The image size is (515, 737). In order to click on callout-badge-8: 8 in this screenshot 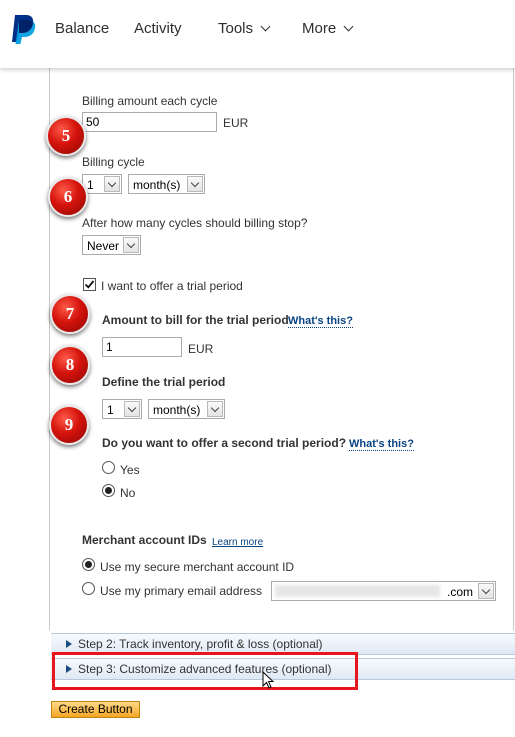, I will do `click(70, 365)`.